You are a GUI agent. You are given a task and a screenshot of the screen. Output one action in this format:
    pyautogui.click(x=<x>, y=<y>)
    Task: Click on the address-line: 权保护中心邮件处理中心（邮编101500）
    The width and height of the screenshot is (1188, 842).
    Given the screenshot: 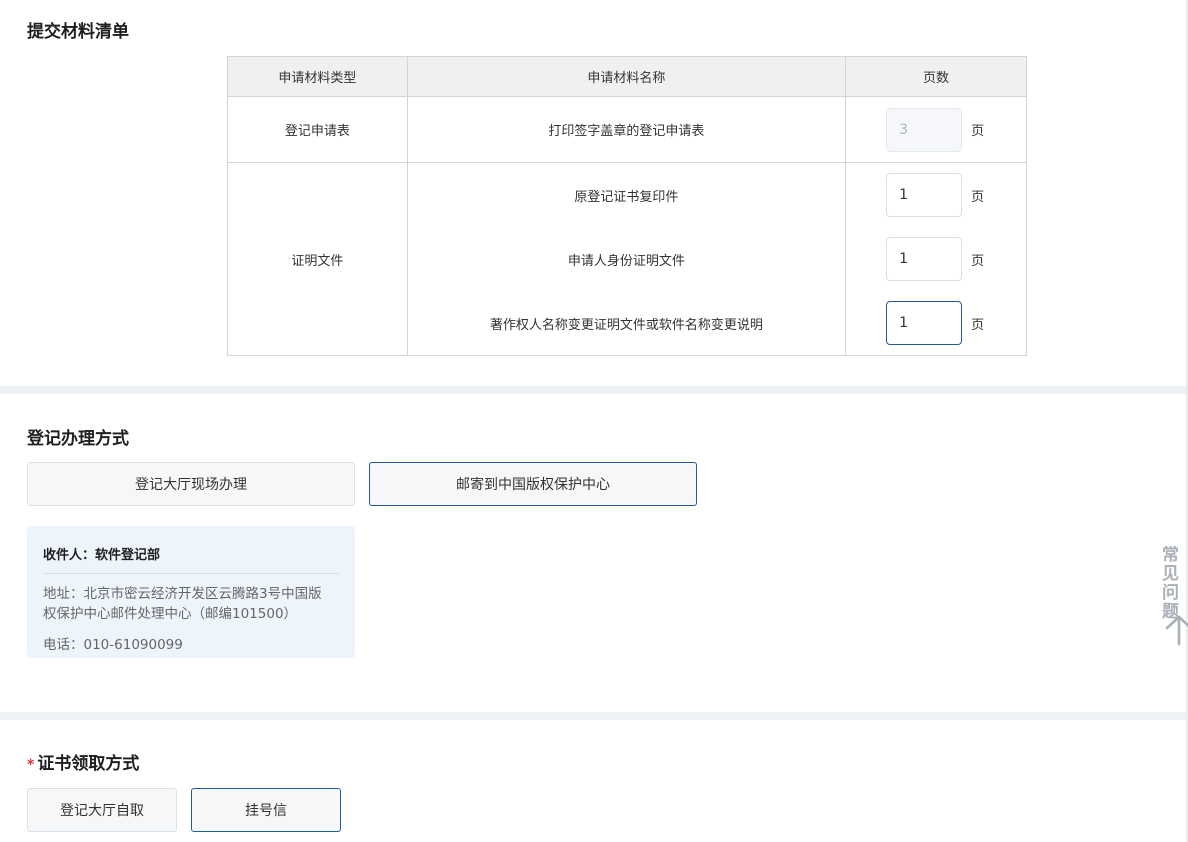 What is the action you would take?
    pyautogui.click(x=170, y=614)
    